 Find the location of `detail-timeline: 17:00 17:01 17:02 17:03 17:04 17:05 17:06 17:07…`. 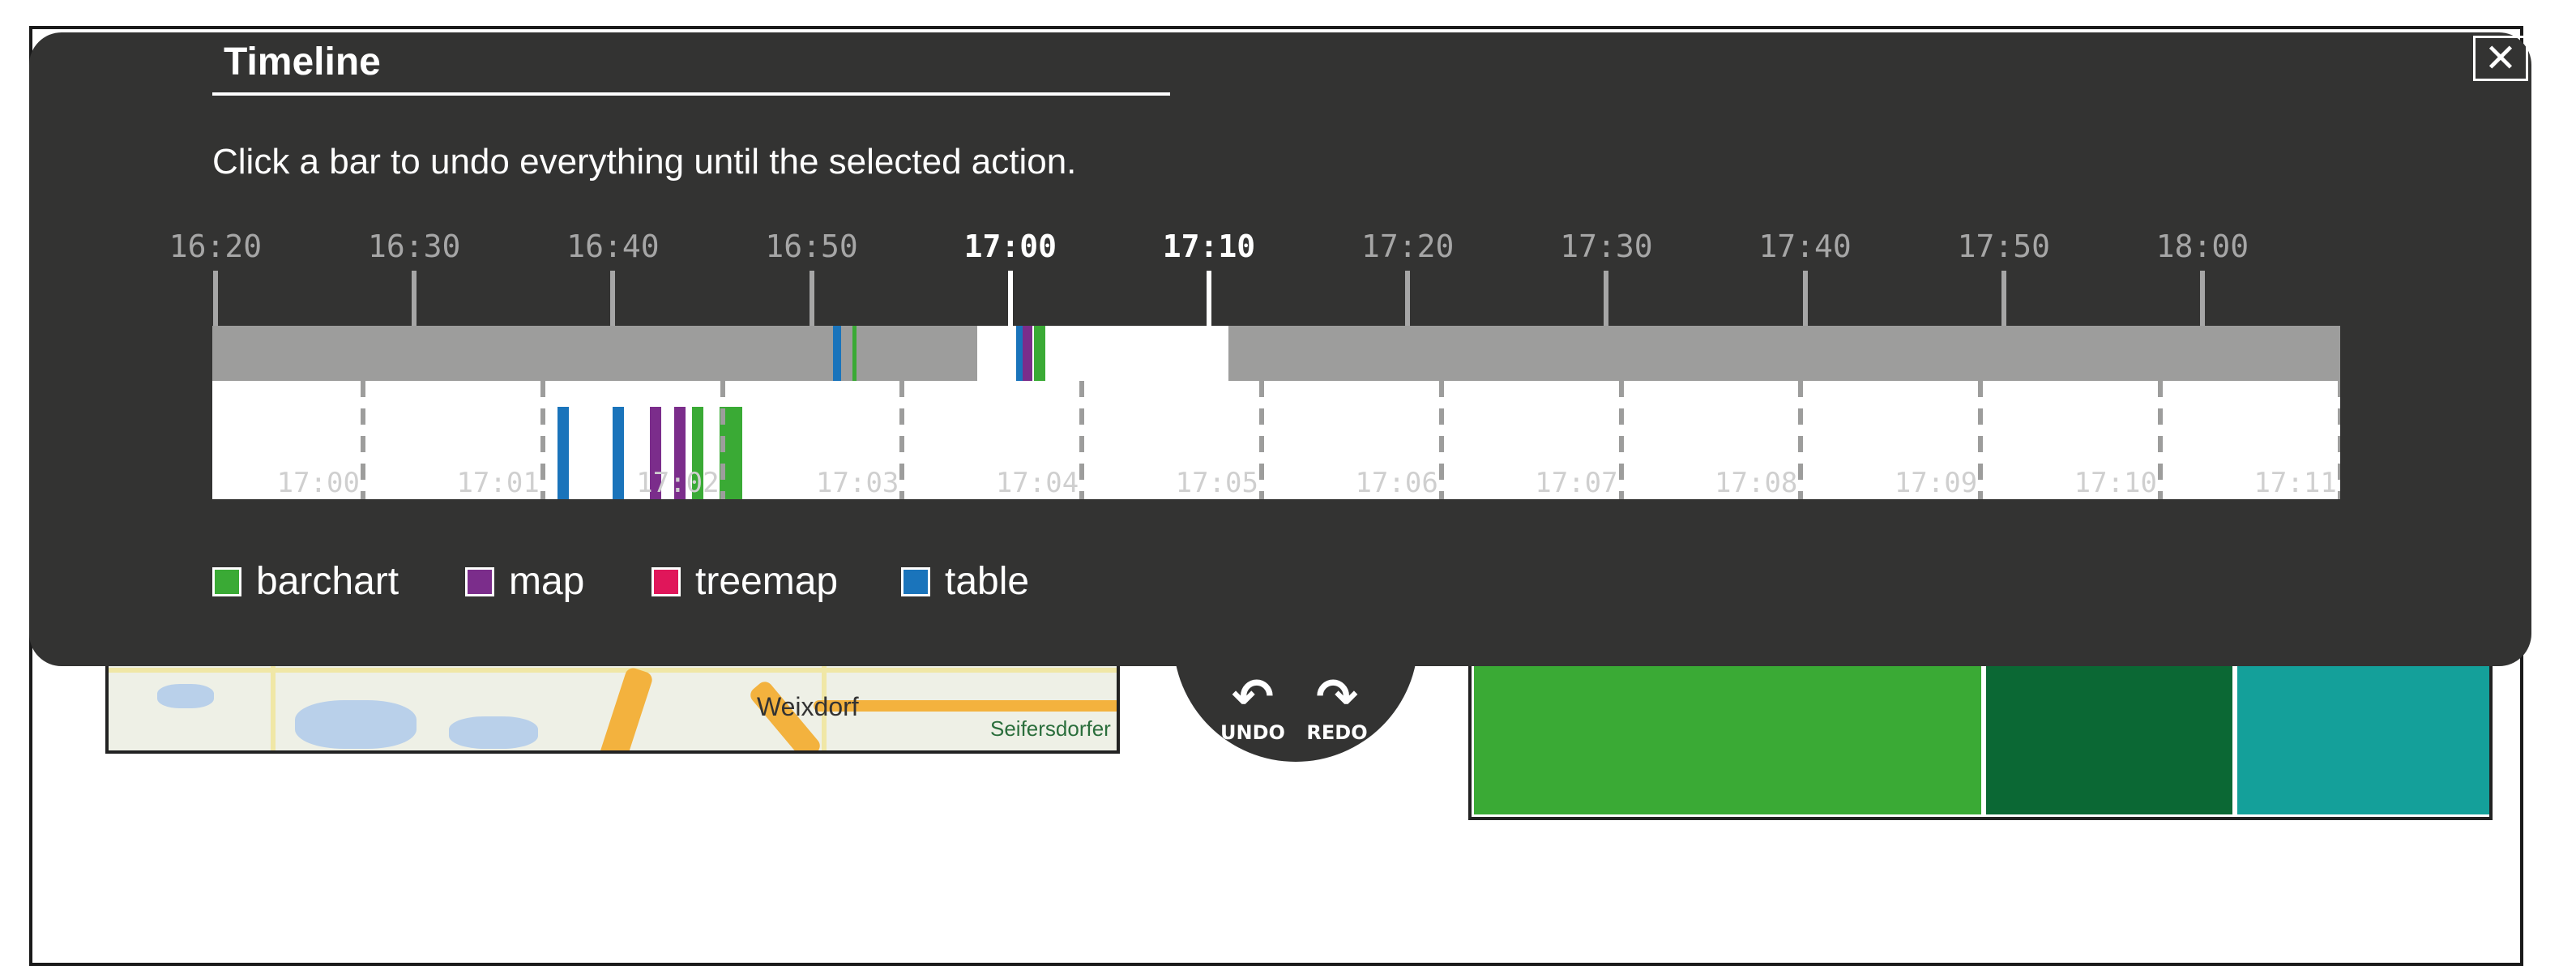

detail-timeline: 17:00 17:01 17:02 17:03 17:04 17:05 17:06 17:07… is located at coordinates (1276, 440).